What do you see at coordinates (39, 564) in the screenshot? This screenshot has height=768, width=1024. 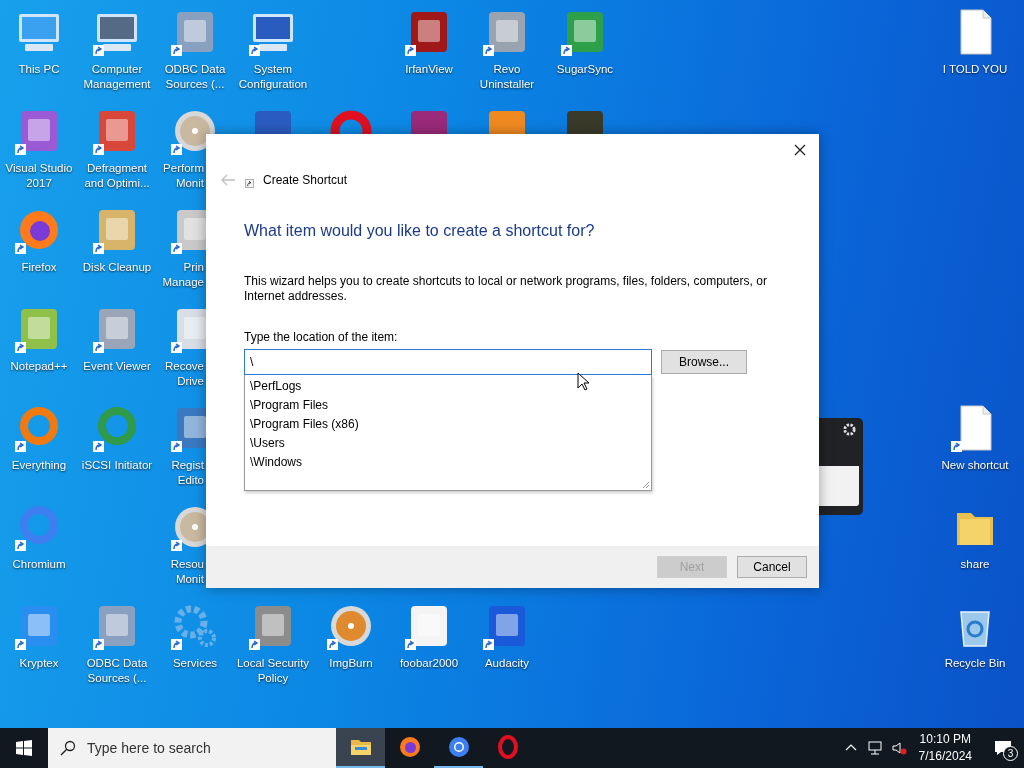 I see `icon-label: Chromium` at bounding box center [39, 564].